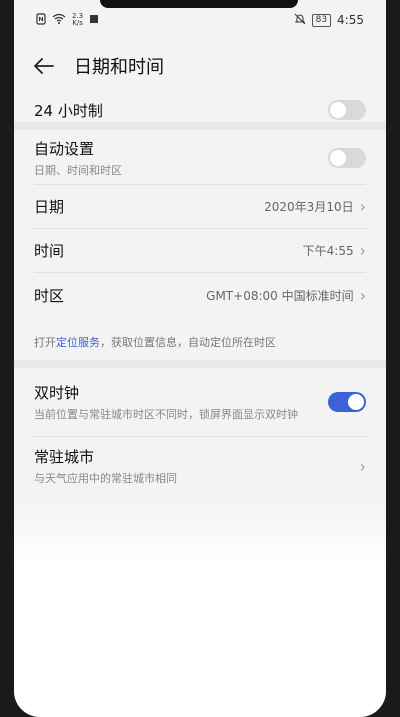 The image size is (400, 717). Describe the element at coordinates (105, 478) in the screenshot. I see `row-home-city-sub: 与天气应用中的常驻城市相同` at that location.